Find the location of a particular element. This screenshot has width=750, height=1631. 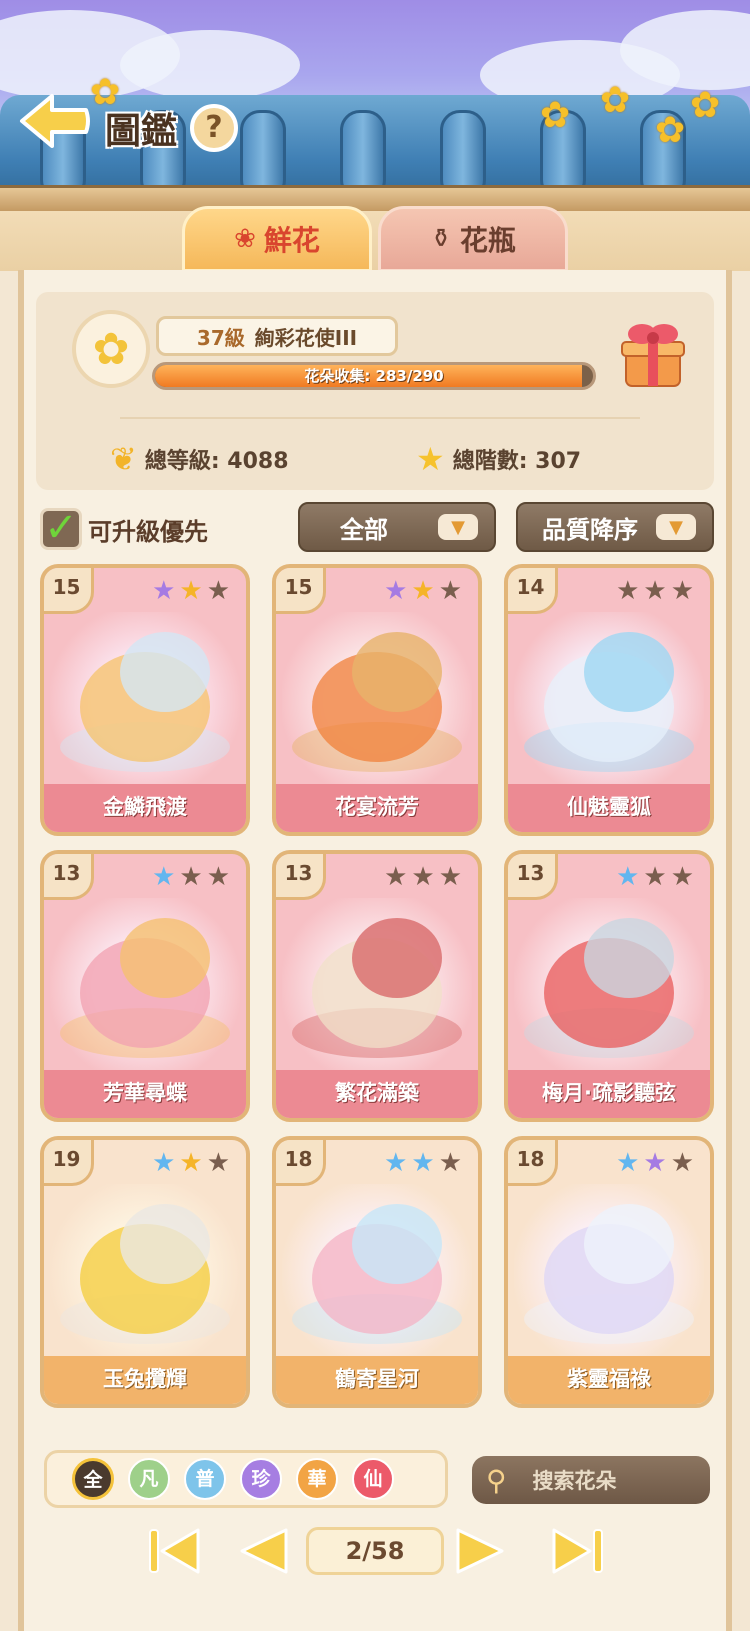

flower-badge-icon: ✿ is located at coordinates (111, 349).